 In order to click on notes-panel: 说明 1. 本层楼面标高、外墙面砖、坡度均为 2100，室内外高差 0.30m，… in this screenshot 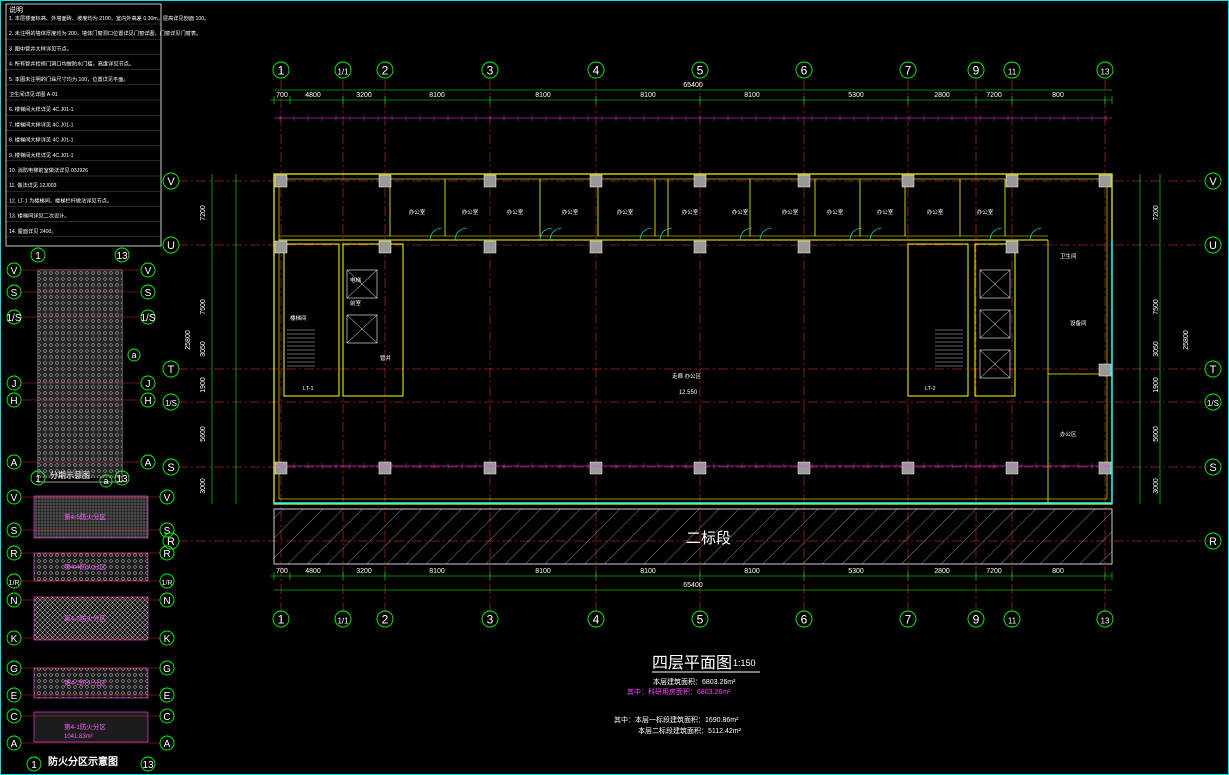, I will do `click(107, 125)`.